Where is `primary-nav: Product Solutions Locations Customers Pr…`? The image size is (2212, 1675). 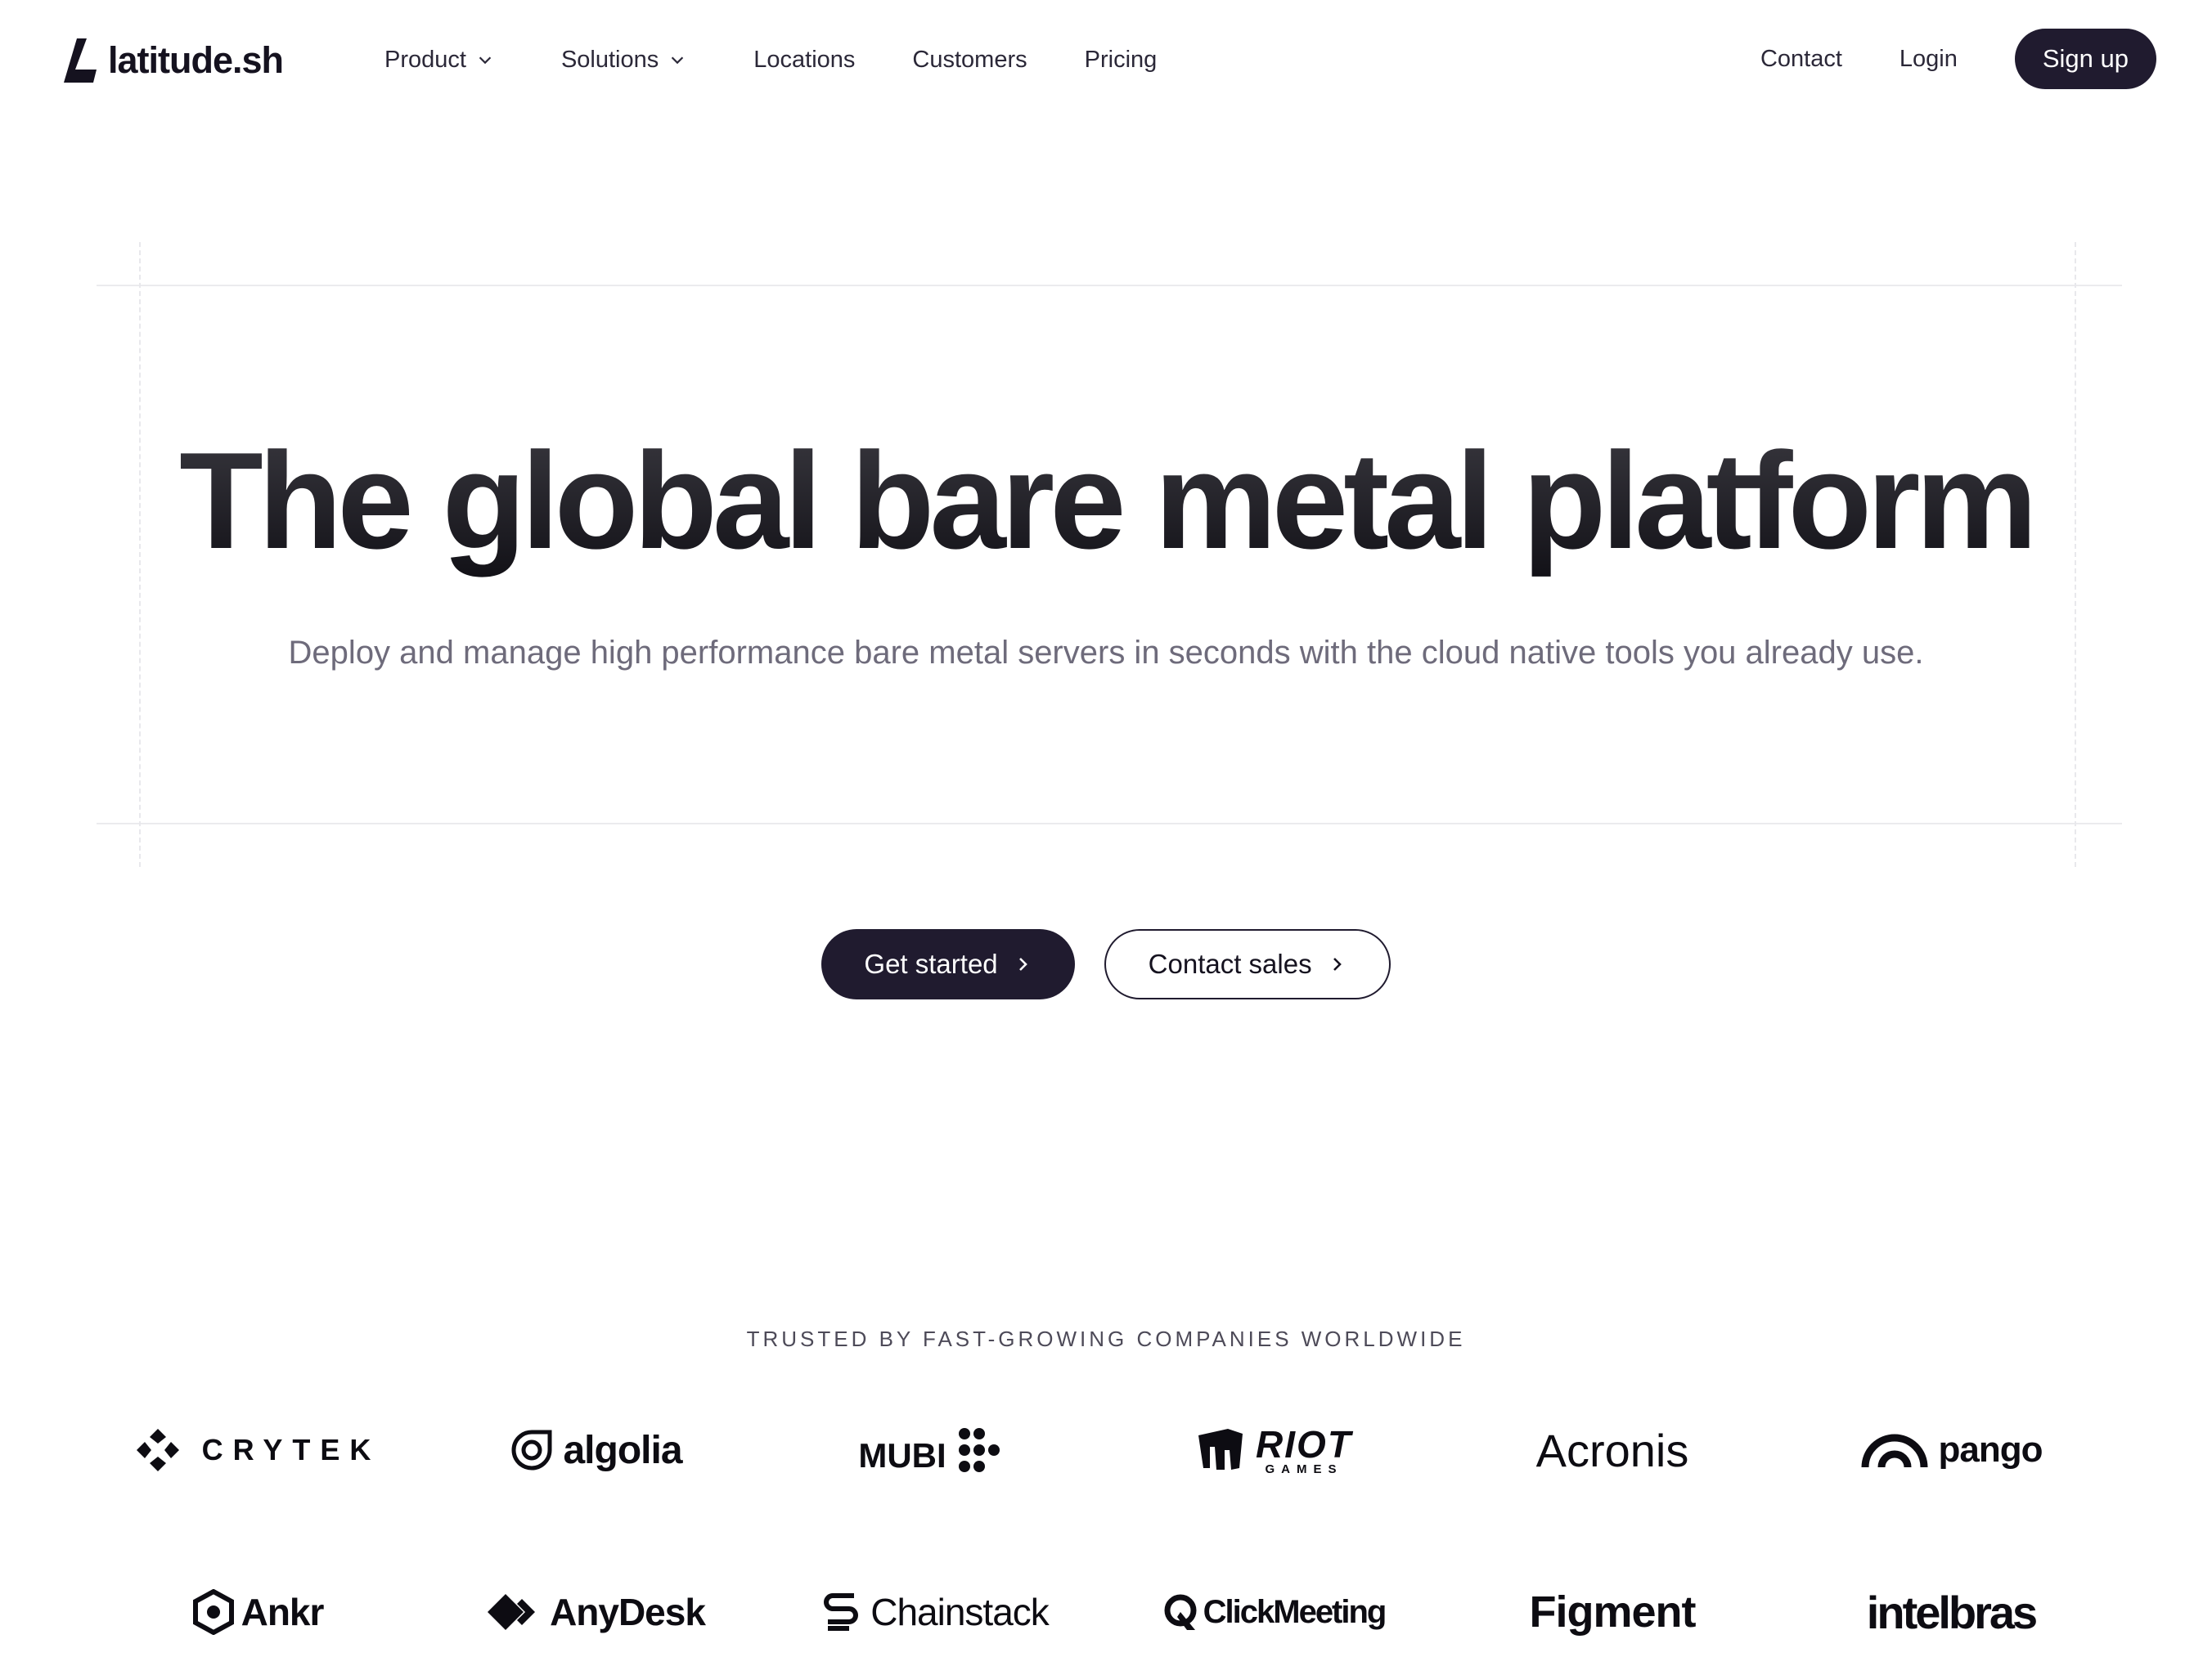 primary-nav: Product Solutions Locations Customers Pr… is located at coordinates (799, 60).